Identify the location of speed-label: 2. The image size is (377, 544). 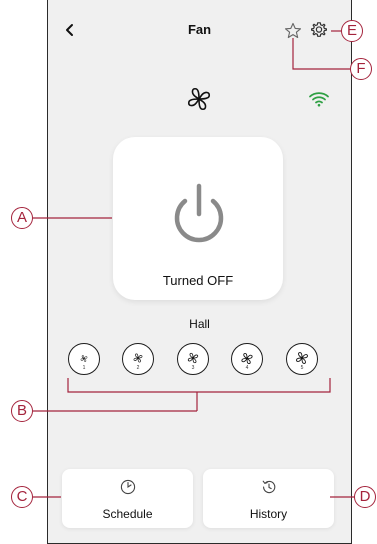
(138, 368).